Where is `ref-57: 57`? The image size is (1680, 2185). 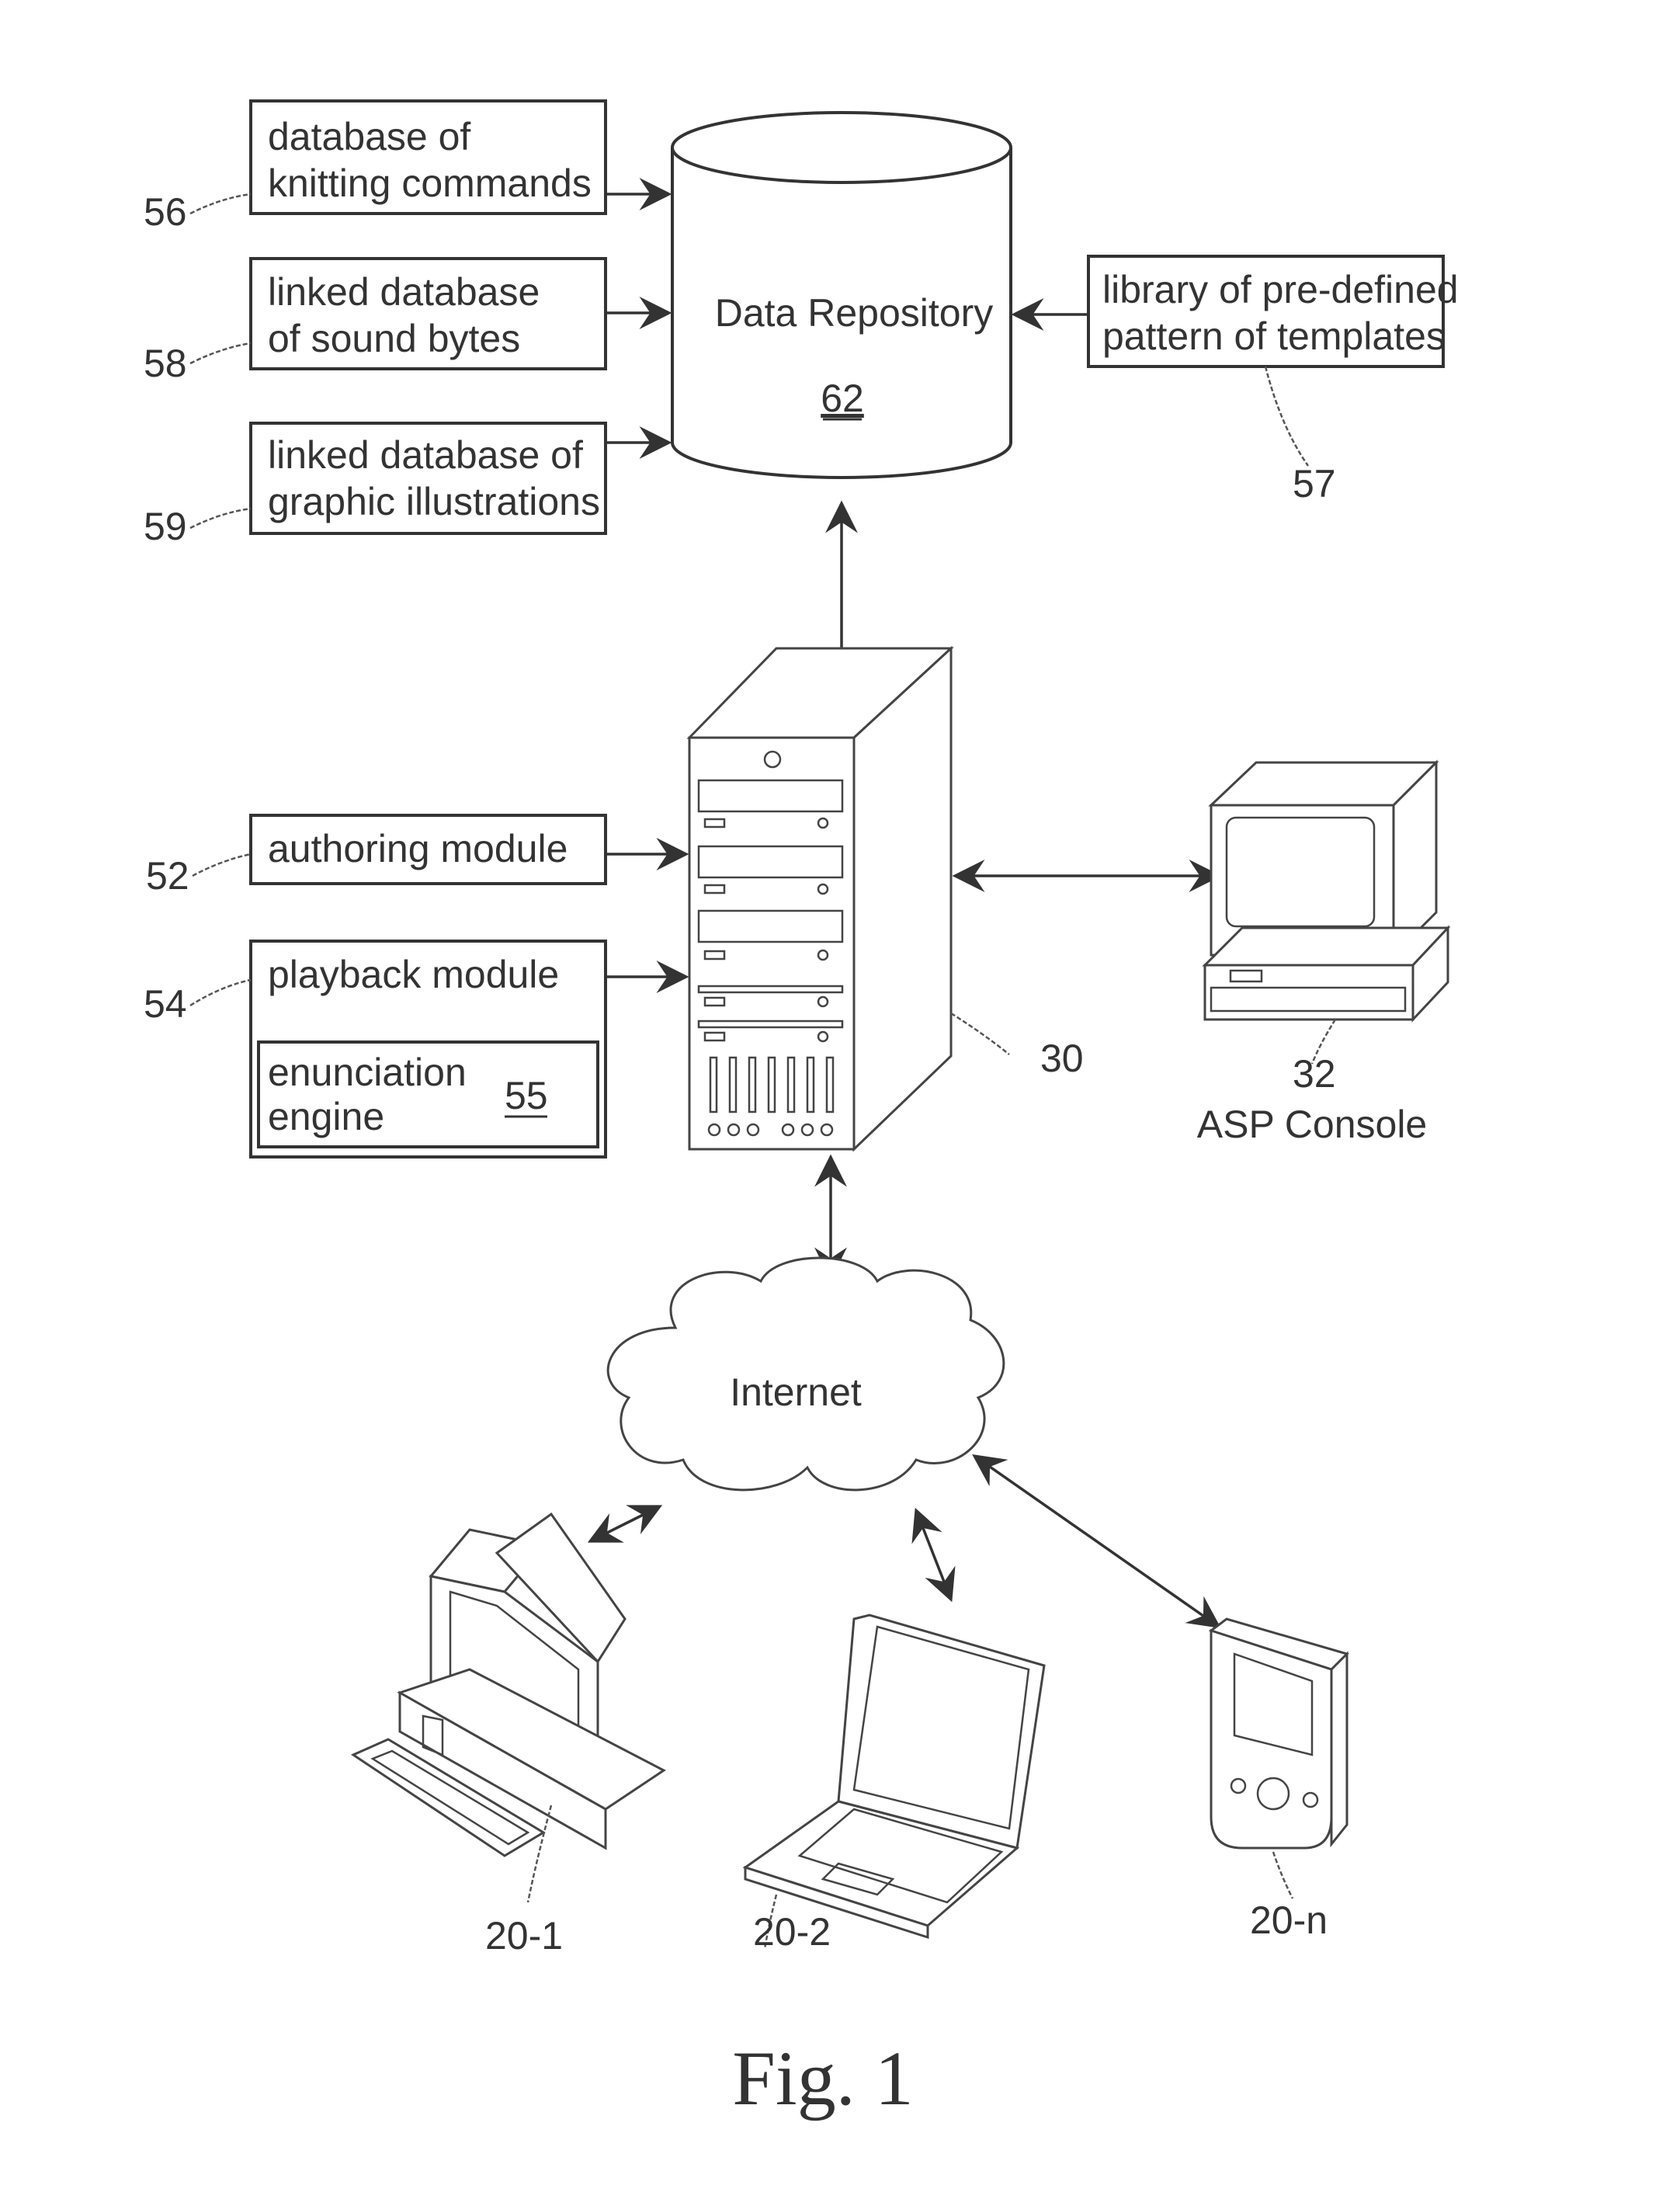 ref-57: 57 is located at coordinates (1314, 483).